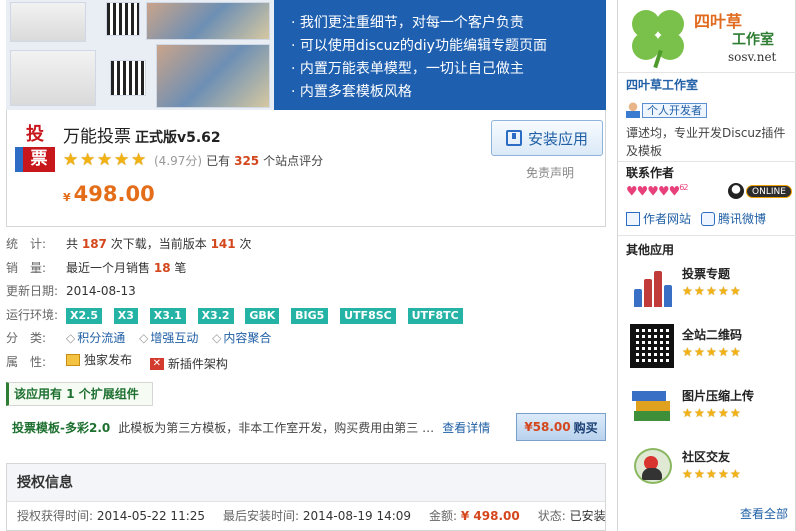 This screenshot has width=796, height=531. What do you see at coordinates (99, 361) in the screenshot?
I see `exclusive-attribute: 独家发布` at bounding box center [99, 361].